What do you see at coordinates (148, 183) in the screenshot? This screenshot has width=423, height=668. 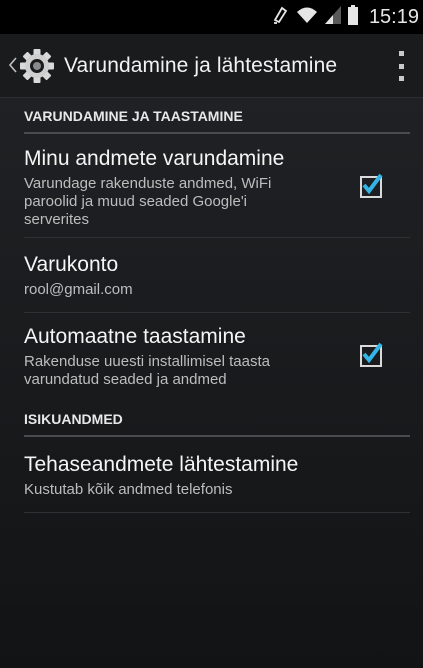 I see `pref-summary-line: Varundage rakenduste andmed, WiFi` at bounding box center [148, 183].